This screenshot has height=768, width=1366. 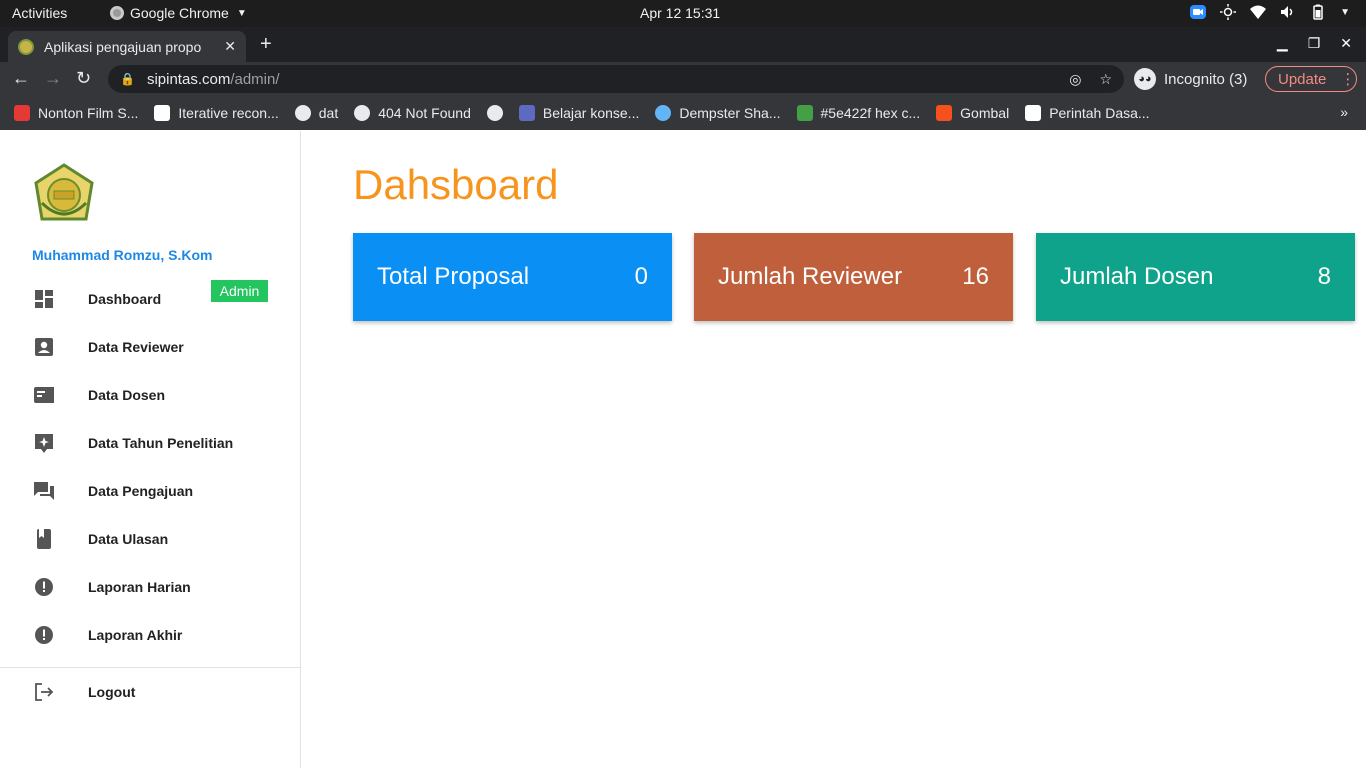 I want to click on sidebar-item-label: Dashboard, so click(x=125, y=299).